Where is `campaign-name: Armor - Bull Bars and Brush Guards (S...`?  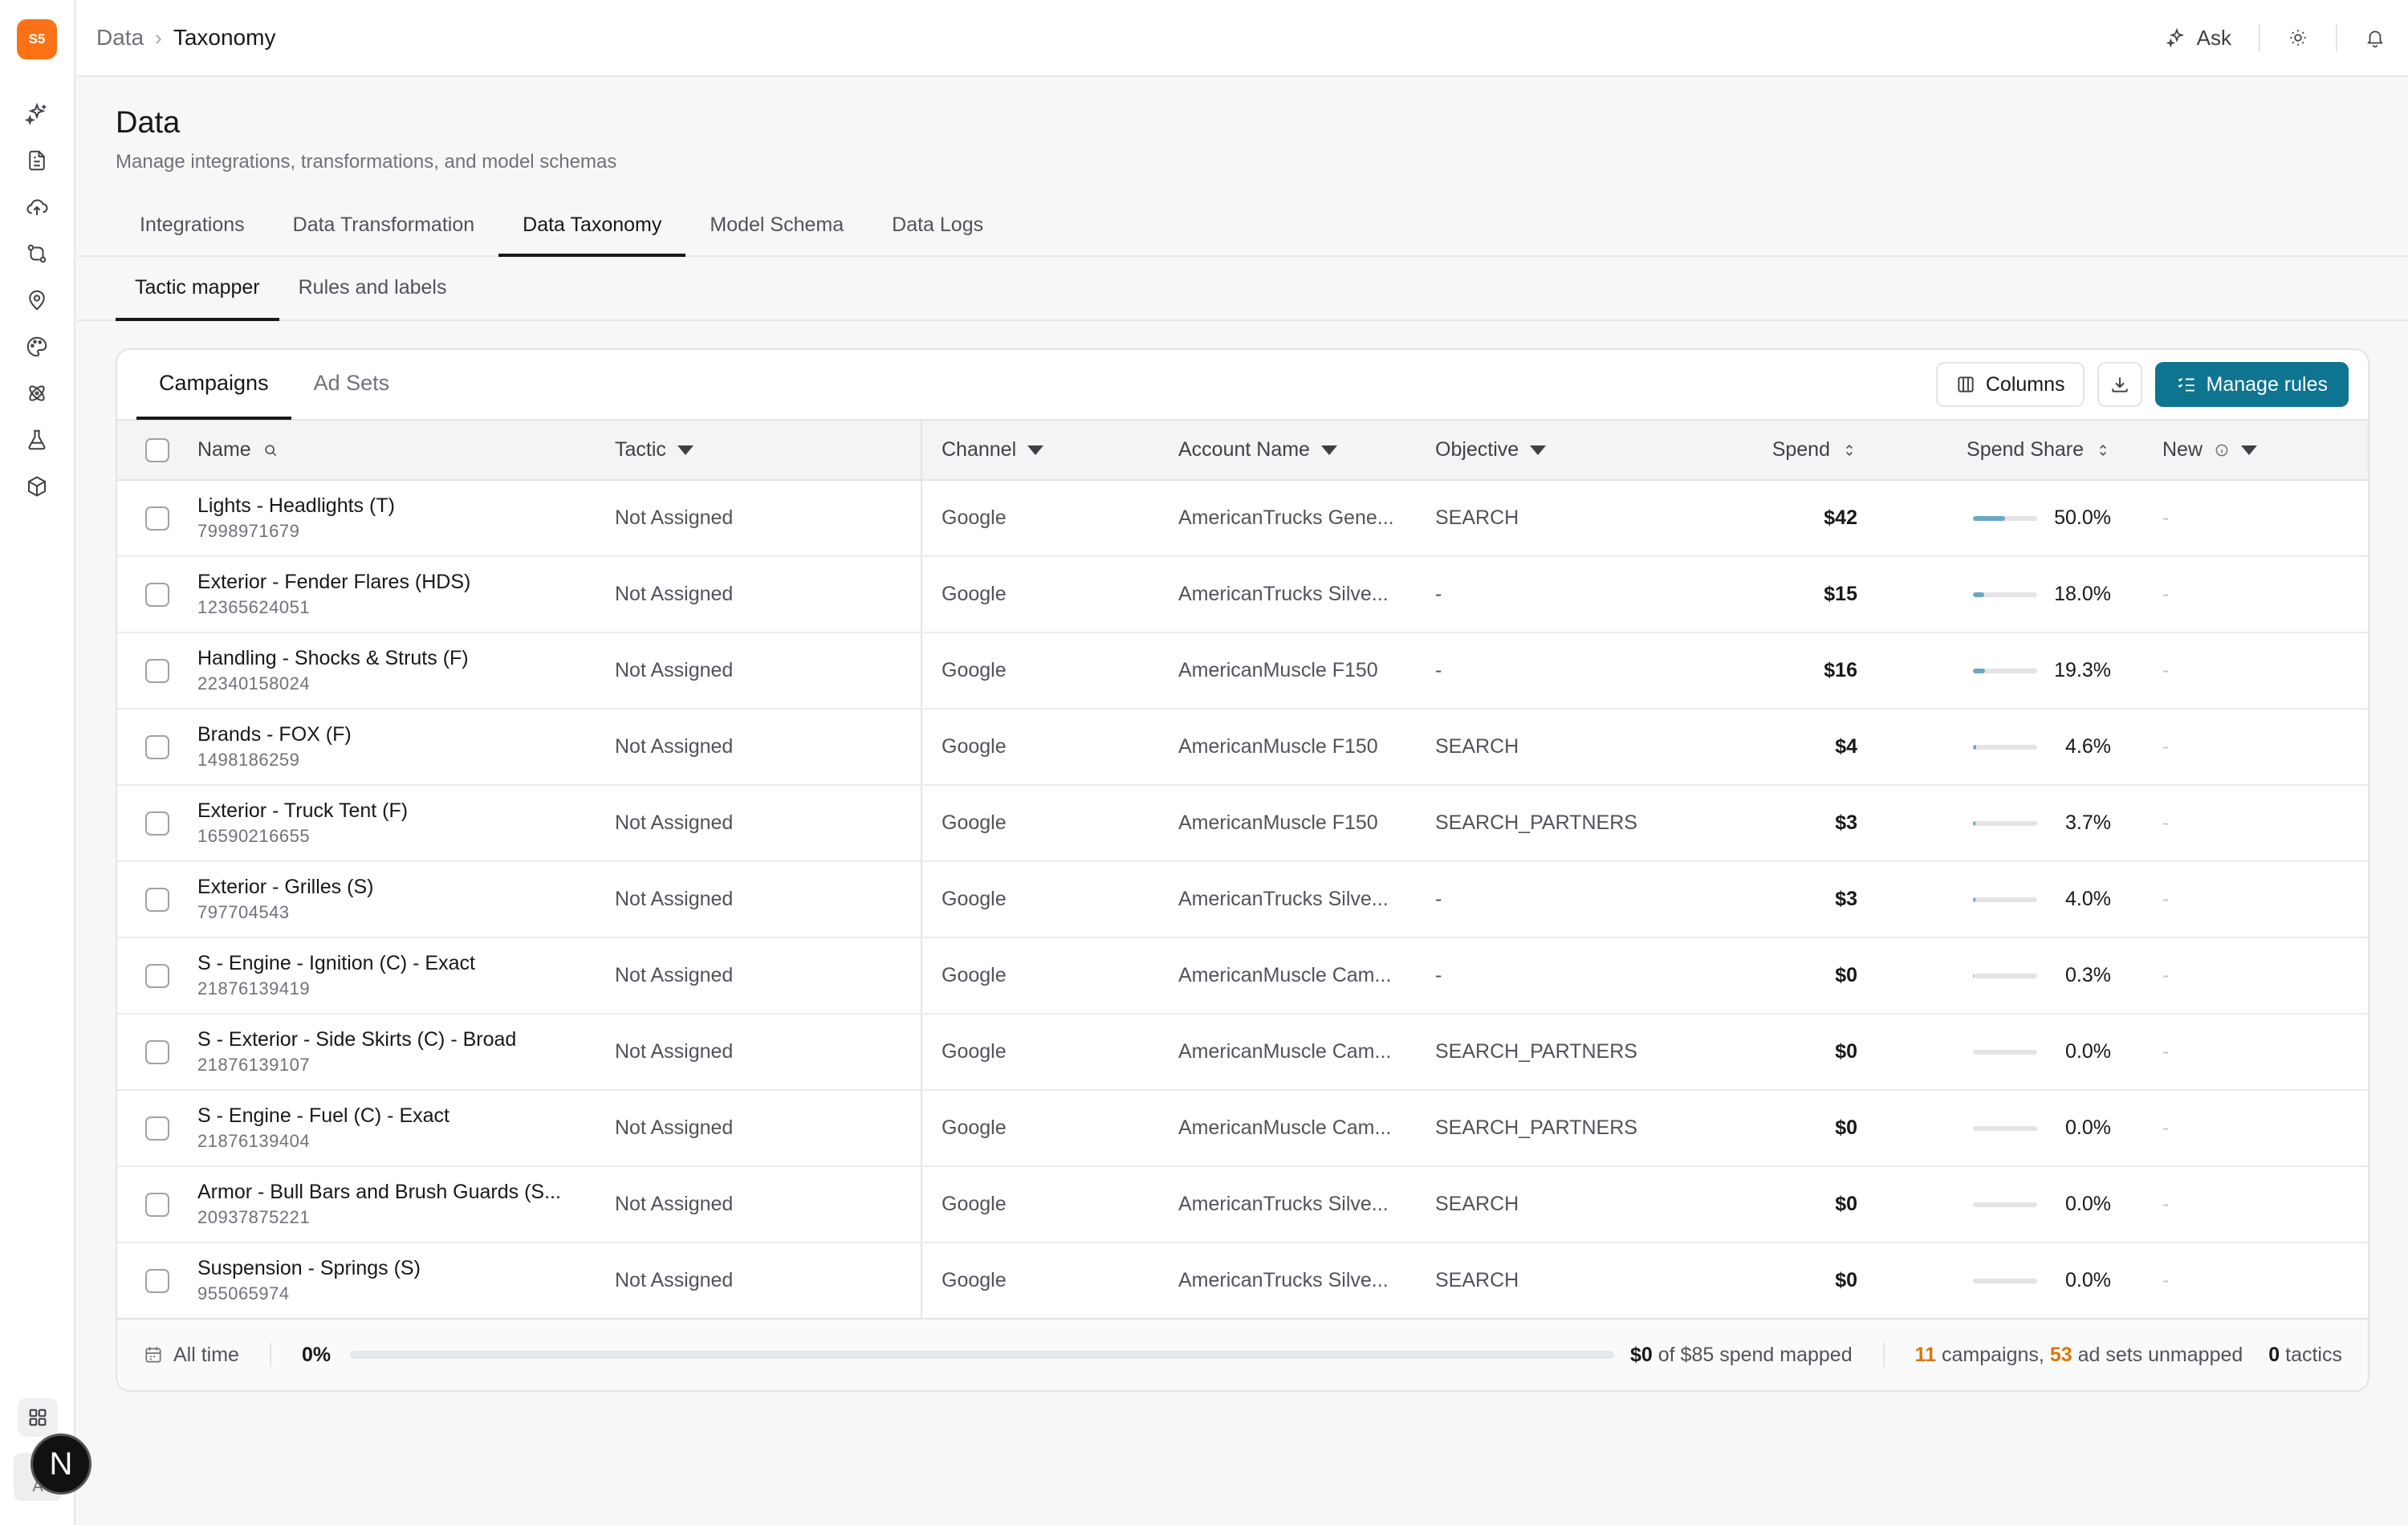
campaign-name: Armor - Bull Bars and Brush Guards (S... is located at coordinates (398, 1193).